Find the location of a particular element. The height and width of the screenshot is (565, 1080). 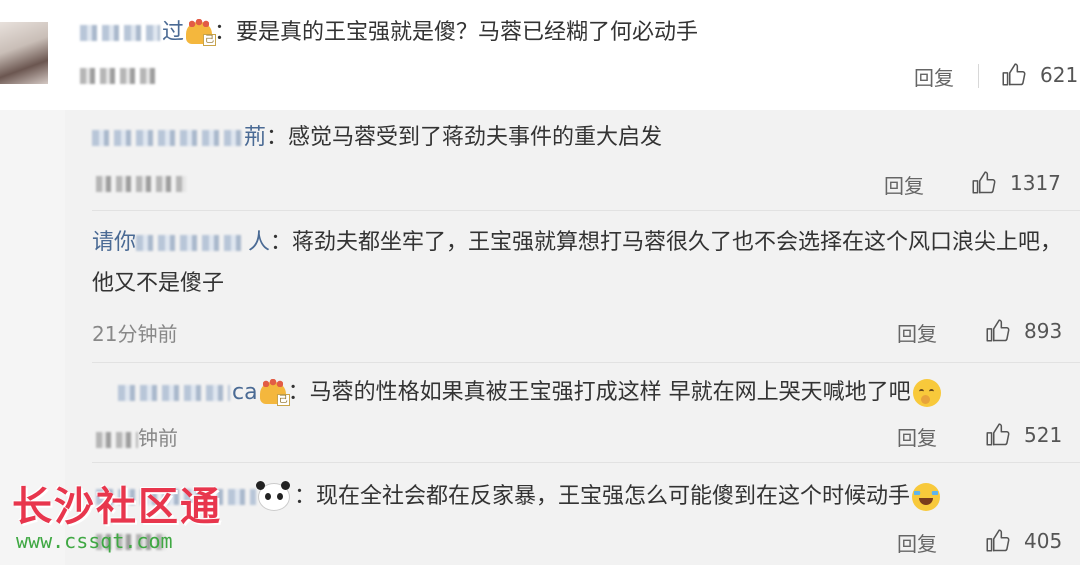

comment-text: 马蓉的性格如果真被王宝强打成这样 早就在网上哭天喊地了吧 is located at coordinates (610, 392).